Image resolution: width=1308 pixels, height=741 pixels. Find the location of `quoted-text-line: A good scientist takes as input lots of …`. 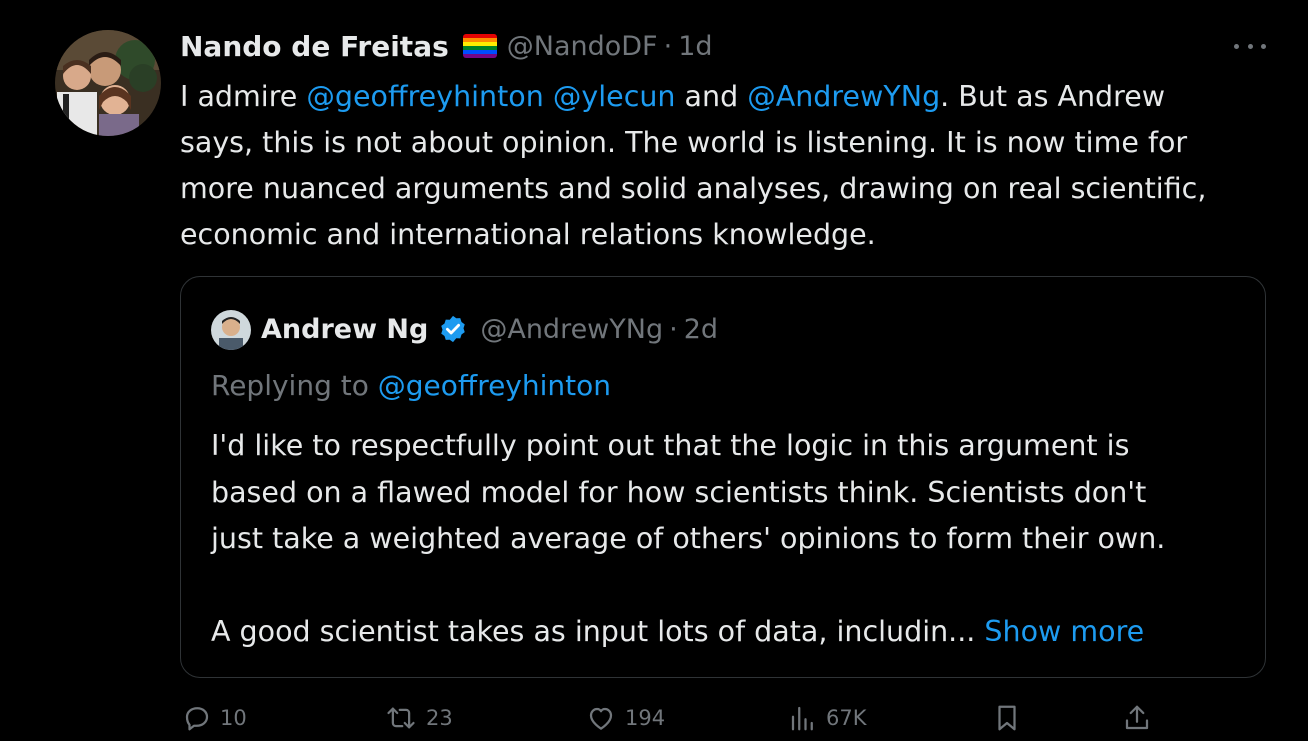

quoted-text-line: A good scientist takes as input lots of … is located at coordinates (731, 632).